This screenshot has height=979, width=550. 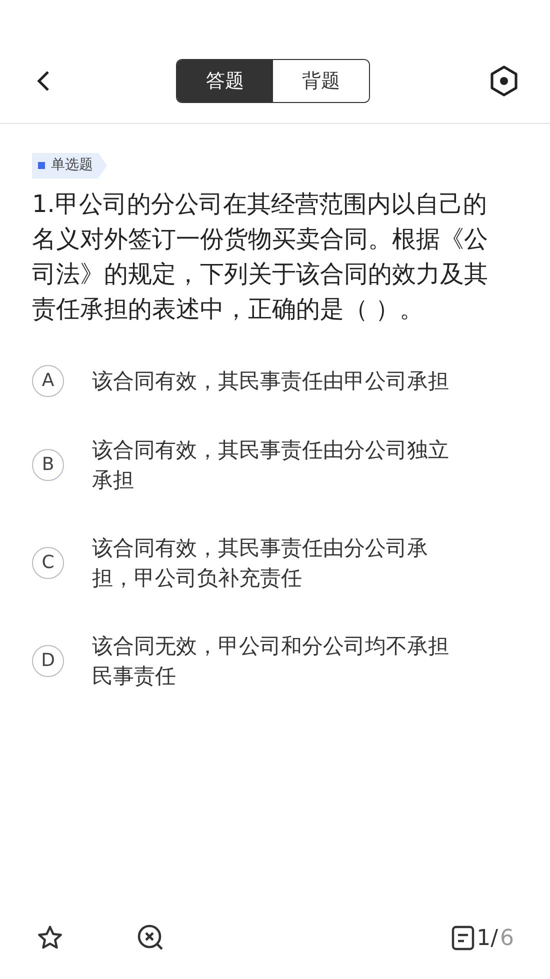 What do you see at coordinates (507, 938) in the screenshot?
I see `total-number: 6` at bounding box center [507, 938].